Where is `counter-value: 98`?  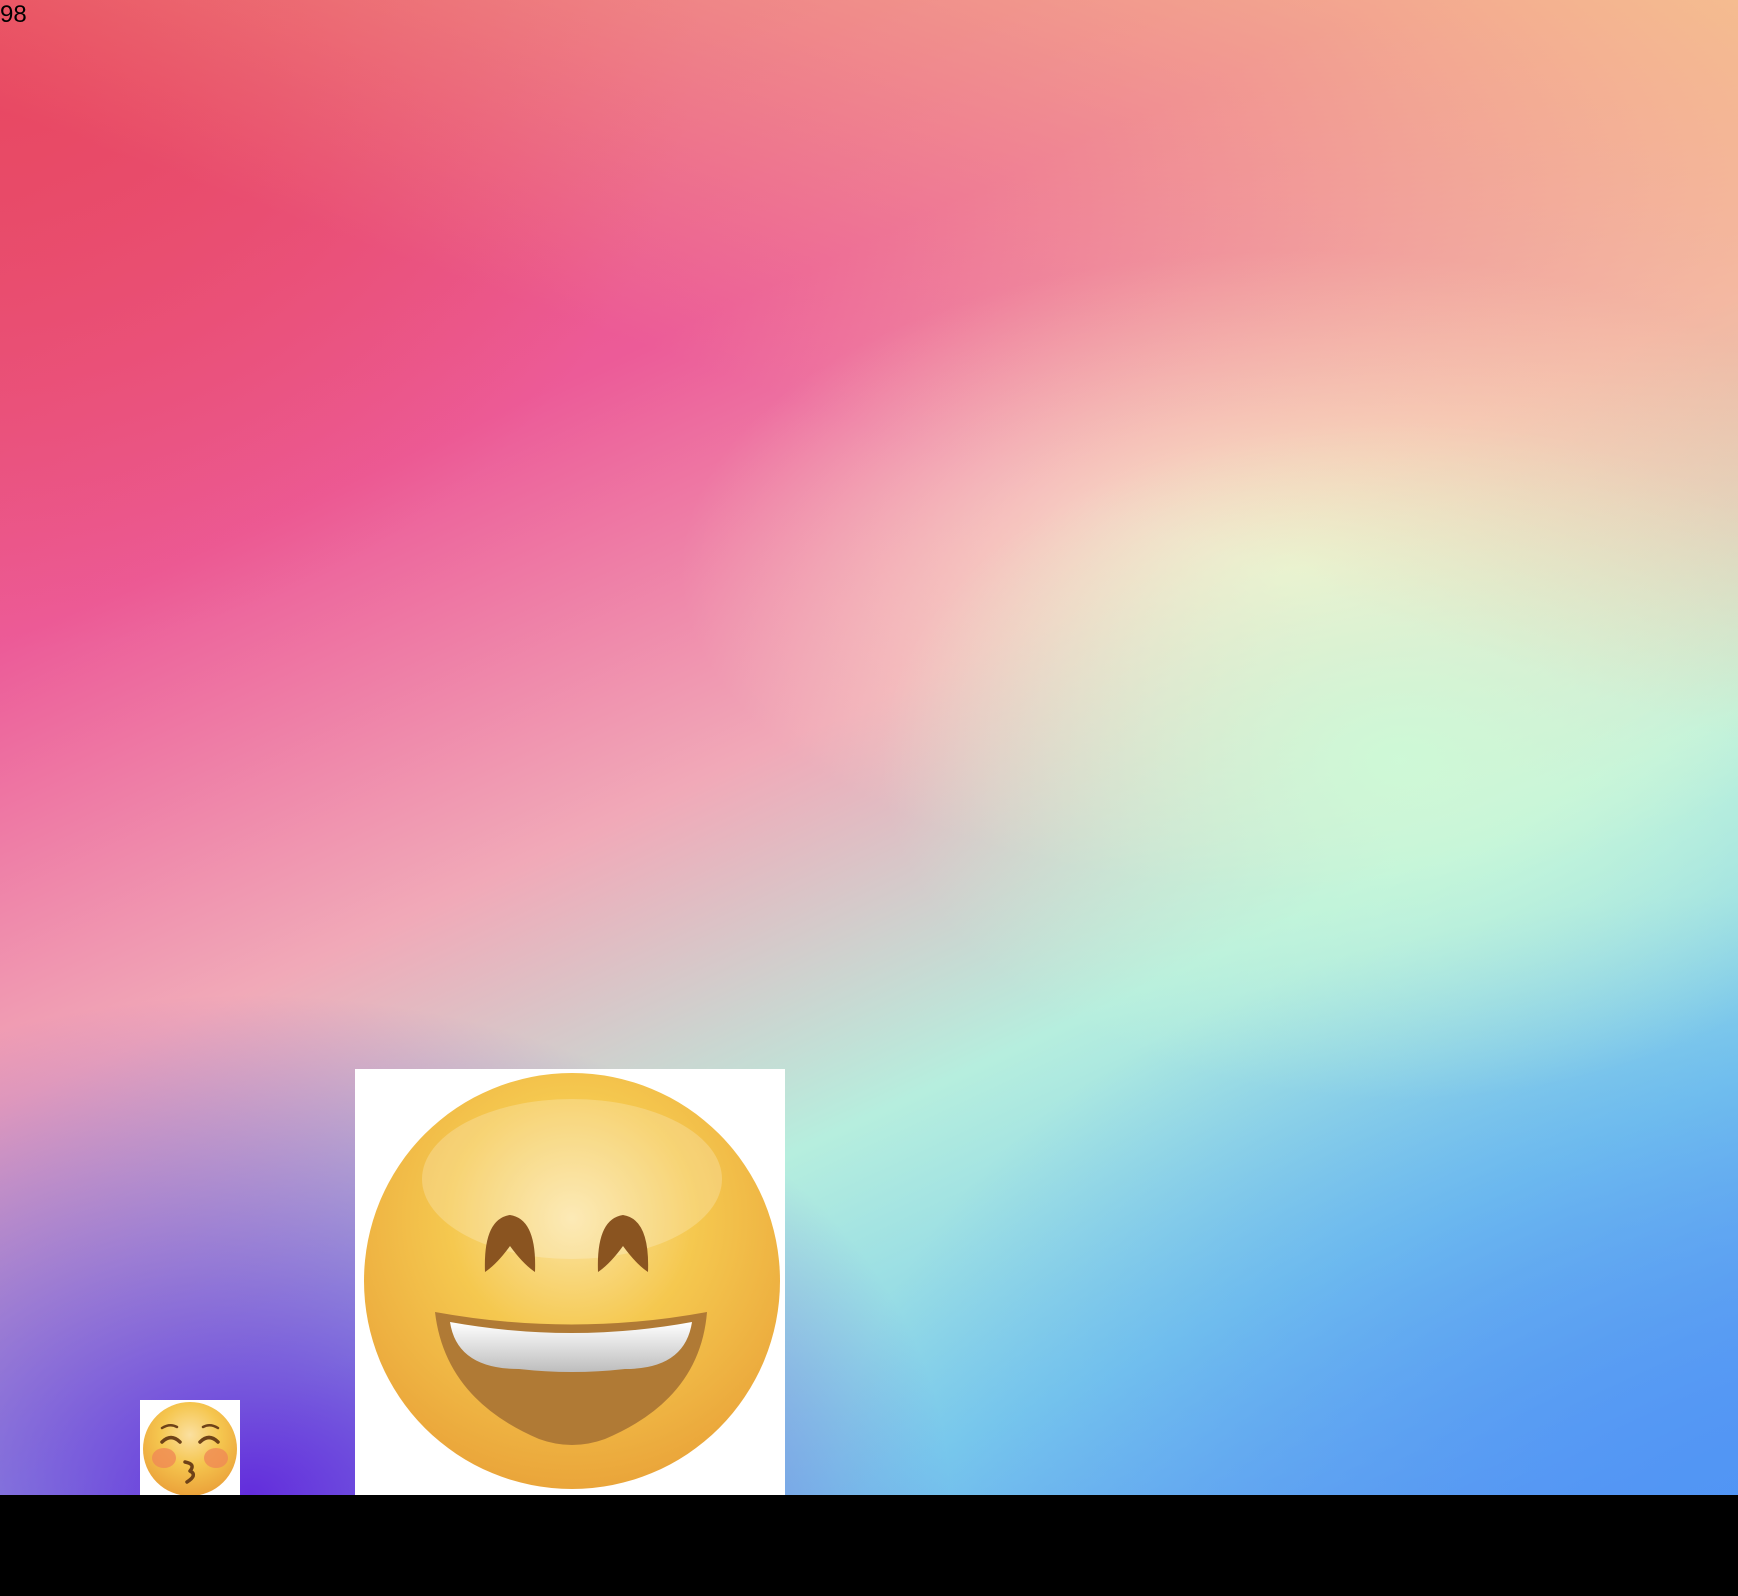 counter-value: 98 is located at coordinates (13, 14).